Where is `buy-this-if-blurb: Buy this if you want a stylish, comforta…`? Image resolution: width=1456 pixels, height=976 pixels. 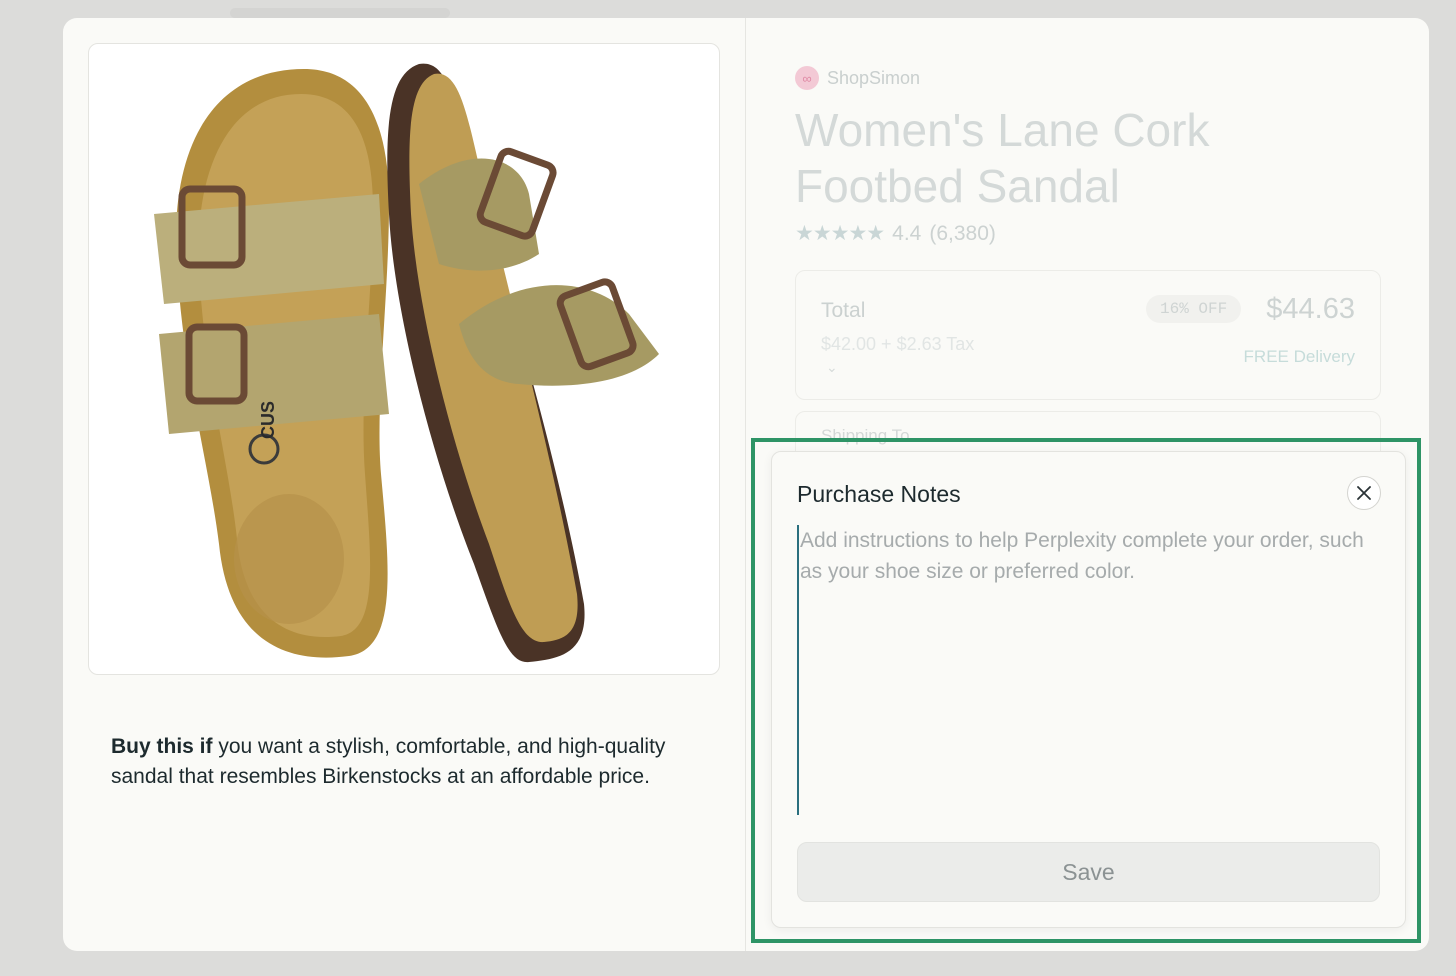 buy-this-if-blurb: Buy this if you want a stylish, comforta… is located at coordinates (391, 762).